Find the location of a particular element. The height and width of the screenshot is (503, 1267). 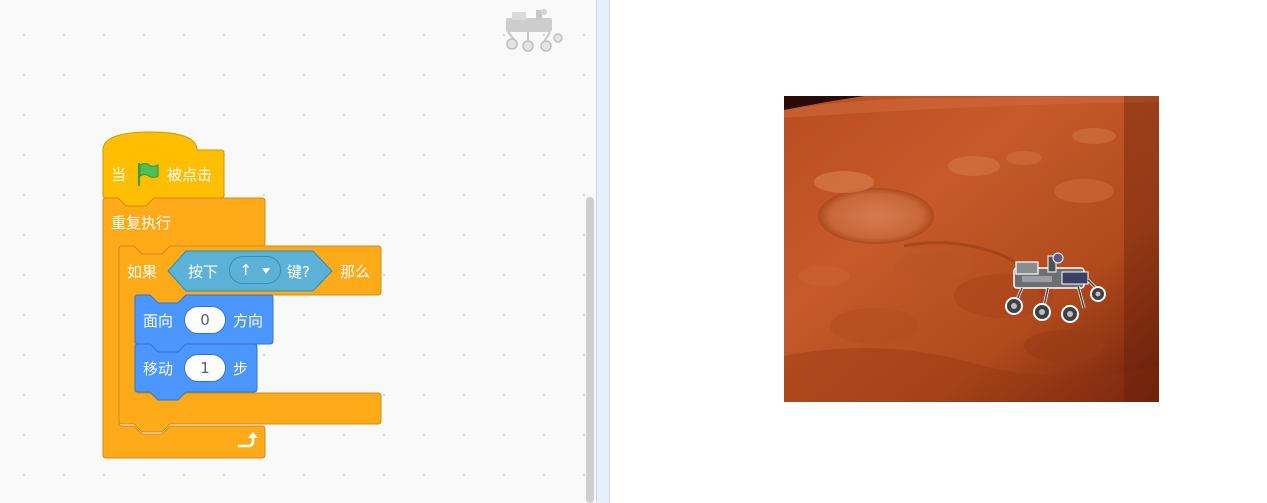

move-suffix: 步 is located at coordinates (241, 369).